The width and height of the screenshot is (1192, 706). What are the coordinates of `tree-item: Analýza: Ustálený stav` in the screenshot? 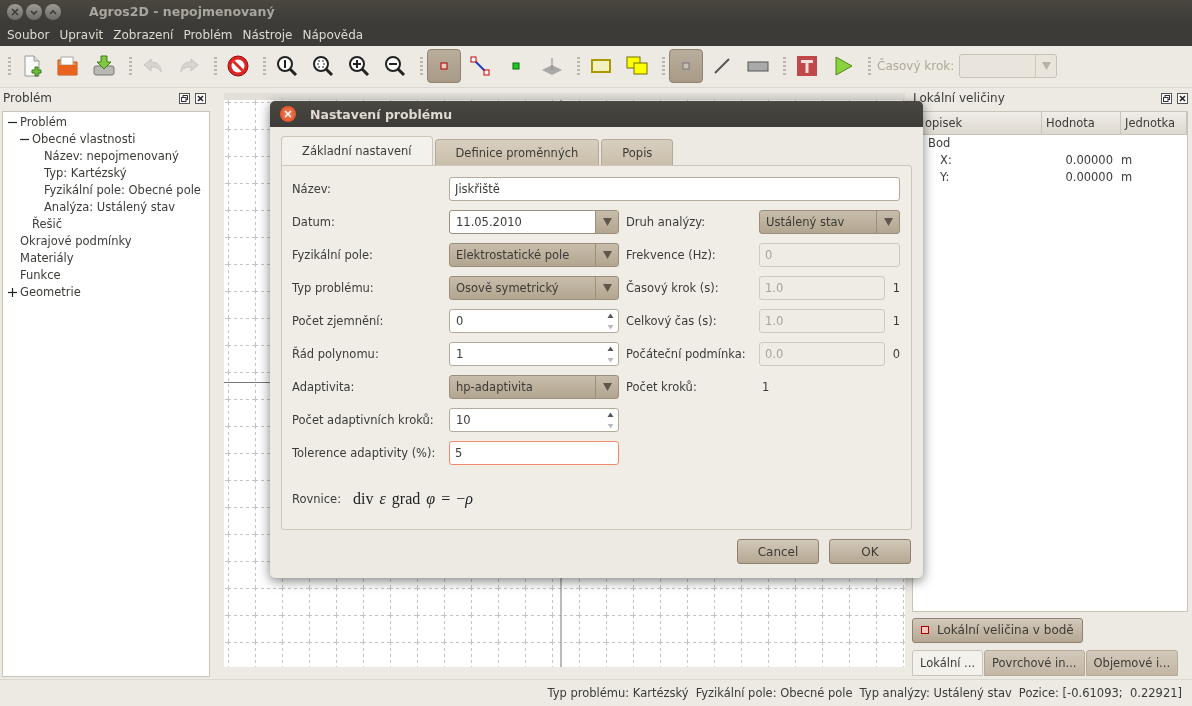 It's located at (110, 207).